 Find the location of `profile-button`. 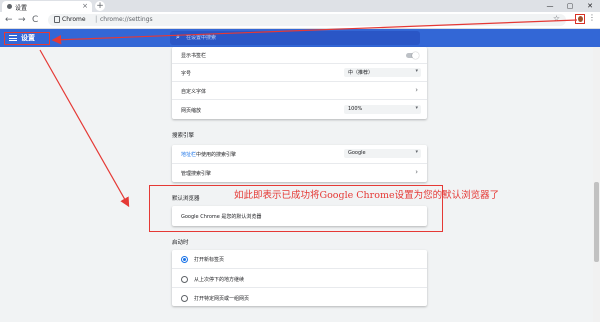

profile-button is located at coordinates (580, 19).